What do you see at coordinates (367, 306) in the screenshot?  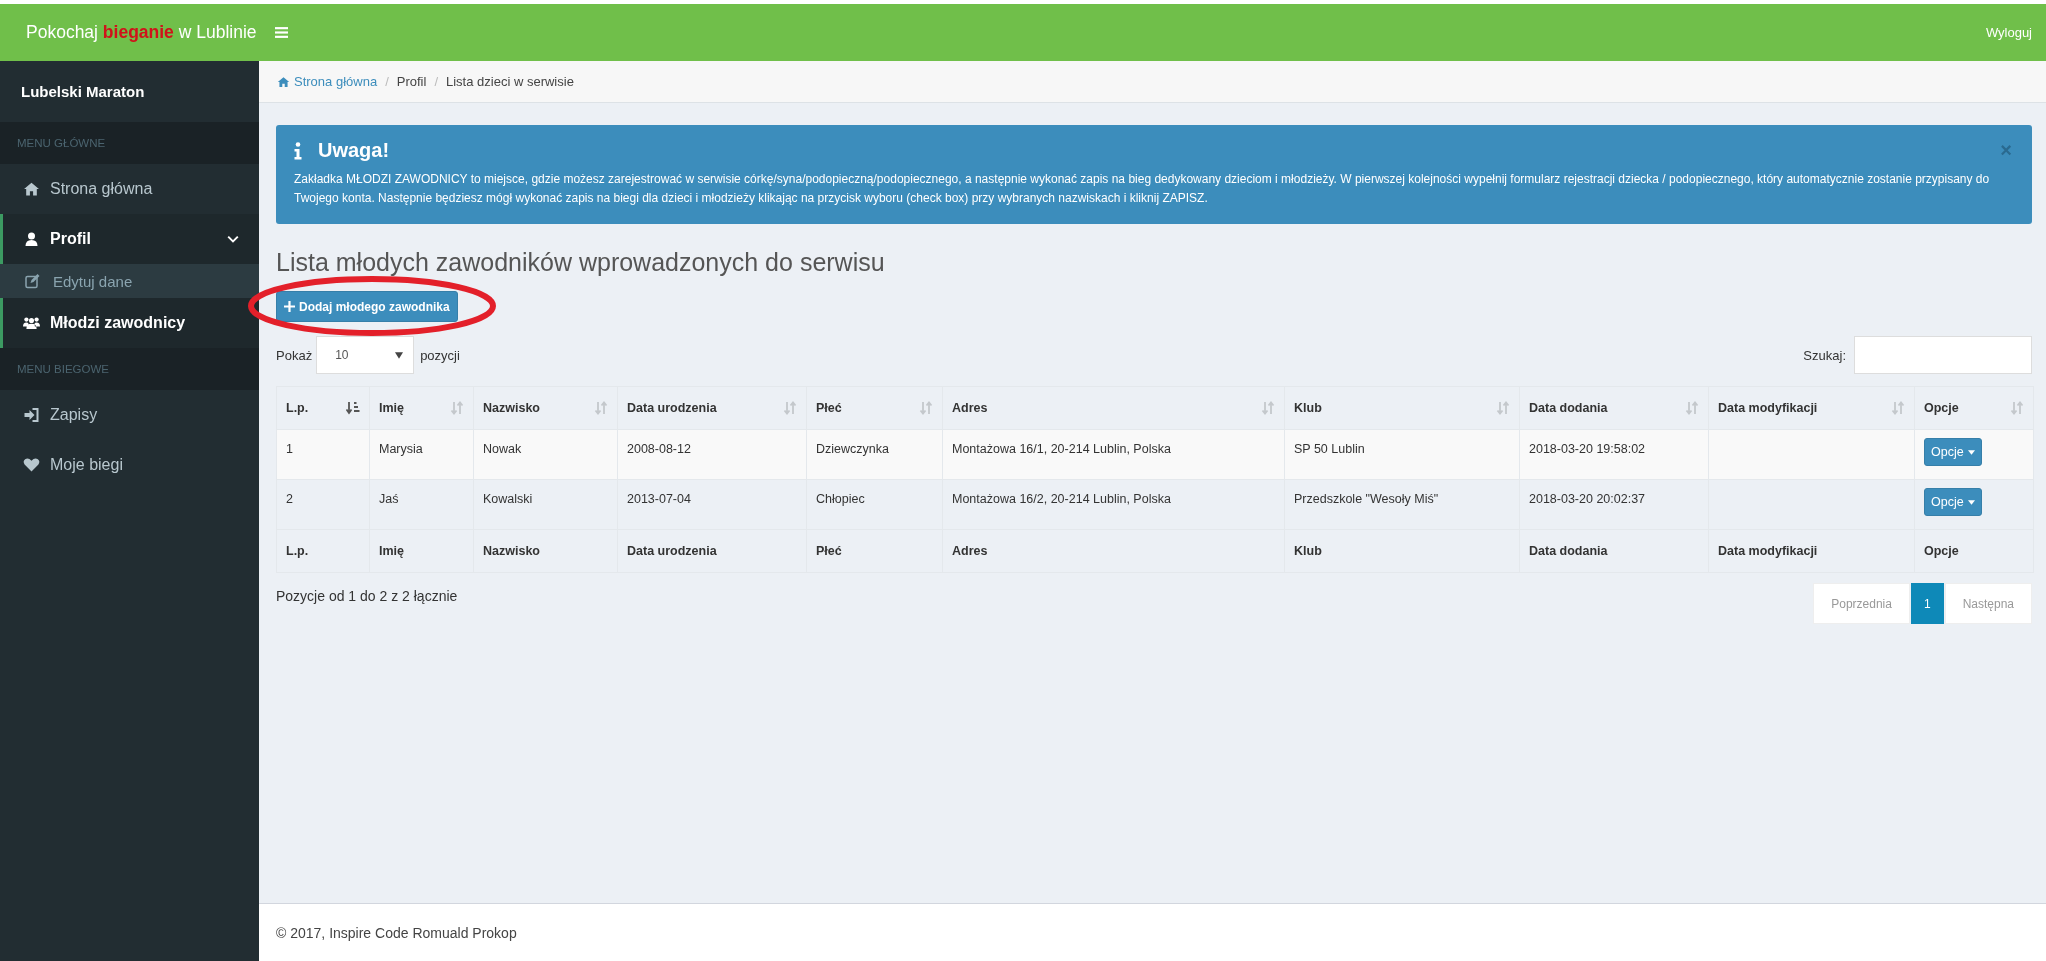 I see `add-athlete-button: Dodaj młodego zawodnika` at bounding box center [367, 306].